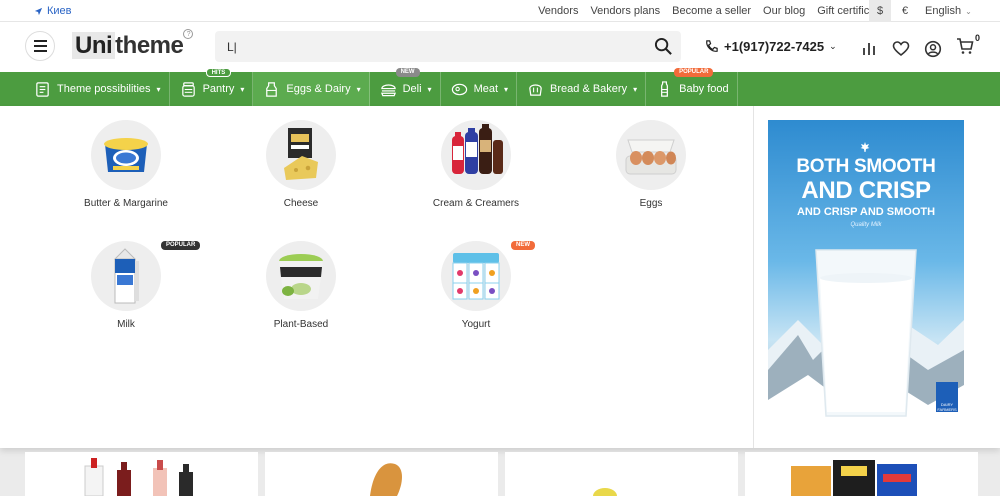  I want to click on hits-badge: HITS, so click(218, 72).